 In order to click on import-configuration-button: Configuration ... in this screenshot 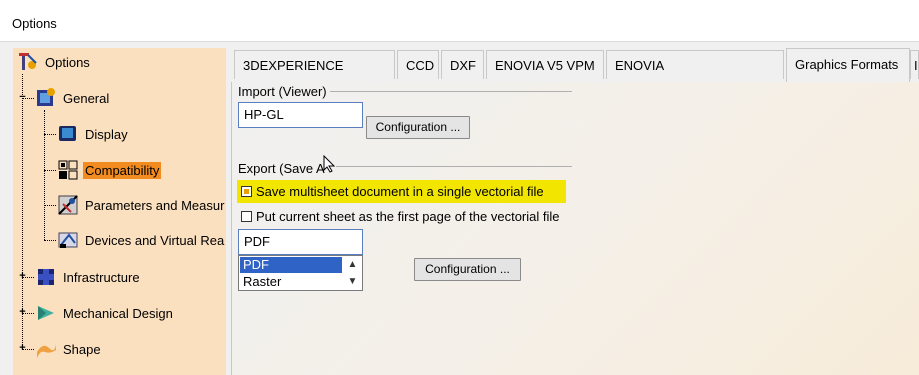, I will do `click(418, 127)`.